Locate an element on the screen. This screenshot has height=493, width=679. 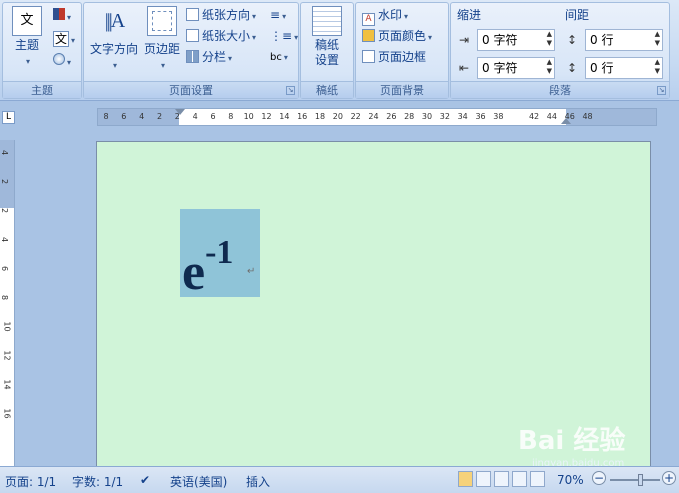
ruler-tick: 42 is located at coordinates (534, 116).